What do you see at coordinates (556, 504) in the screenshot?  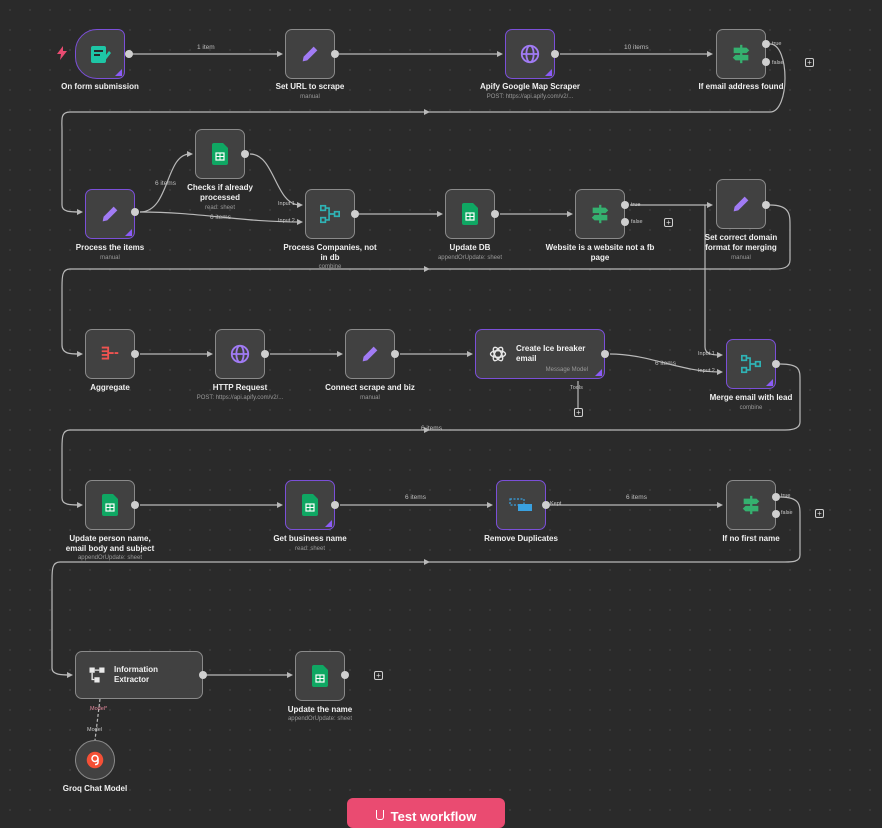 I see `port-kept-label: Kept` at bounding box center [556, 504].